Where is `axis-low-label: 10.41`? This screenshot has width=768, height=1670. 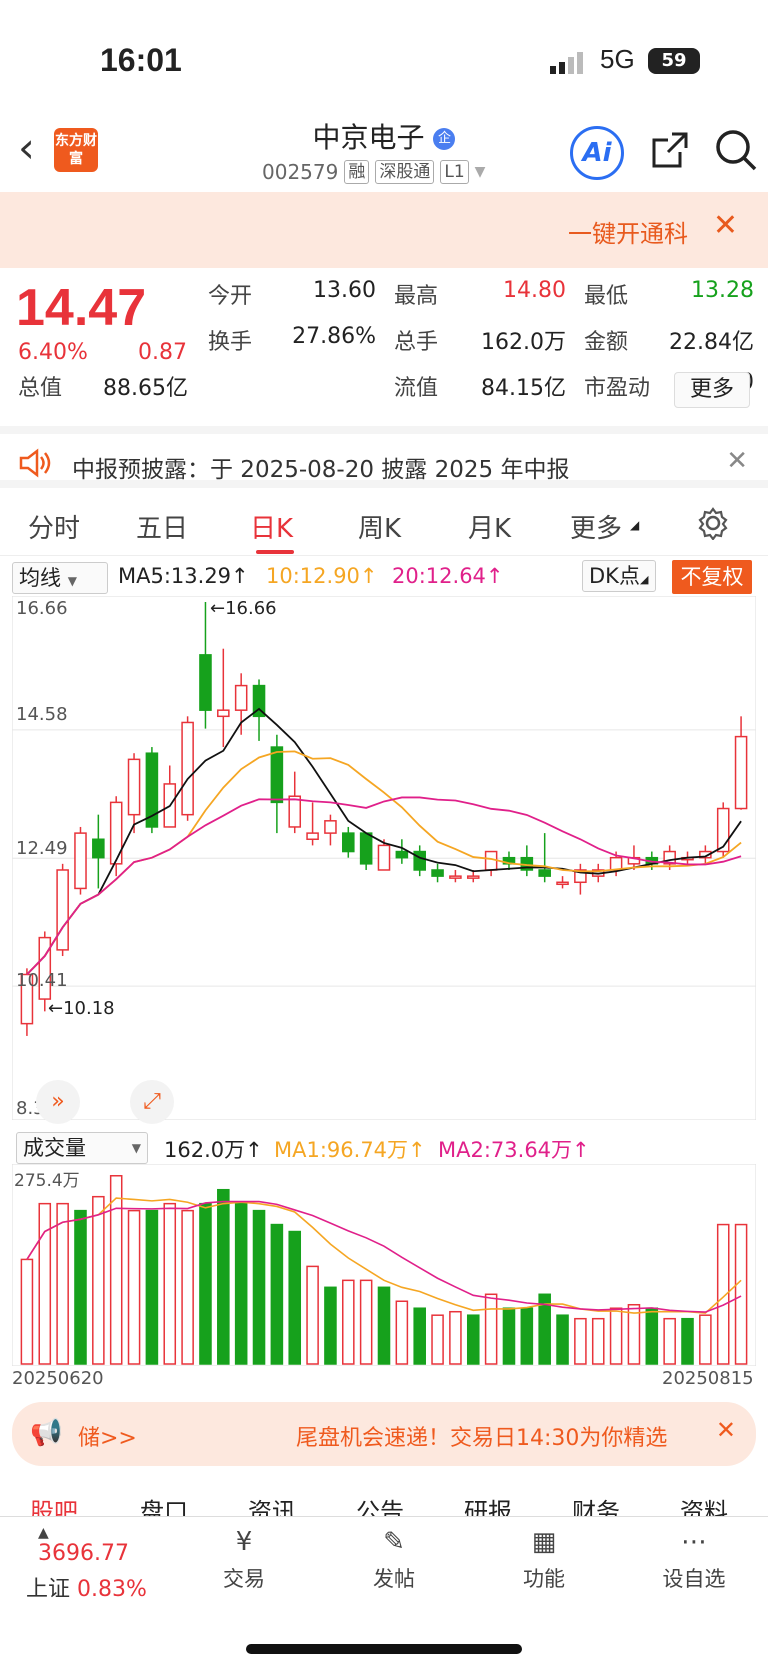 axis-low-label: 10.41 is located at coordinates (42, 980).